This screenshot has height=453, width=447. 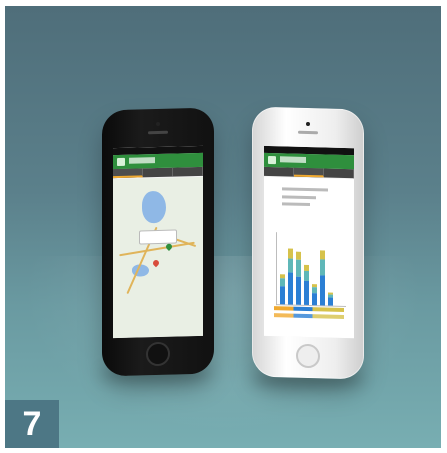 I want to click on figure-number: 7, so click(x=32, y=424).